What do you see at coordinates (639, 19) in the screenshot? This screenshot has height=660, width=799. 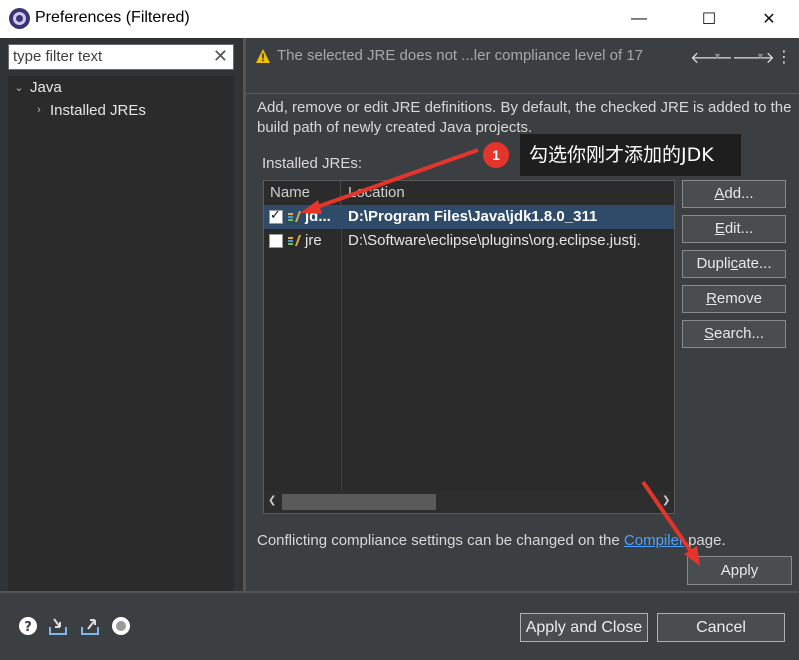 I see `minimize-button: —` at bounding box center [639, 19].